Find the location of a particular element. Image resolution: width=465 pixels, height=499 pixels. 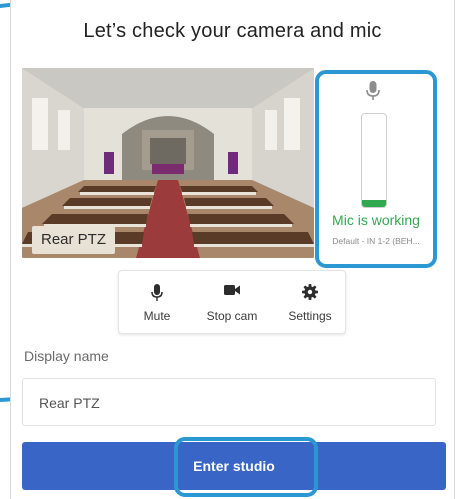

video-camera-icon is located at coordinates (232, 290).